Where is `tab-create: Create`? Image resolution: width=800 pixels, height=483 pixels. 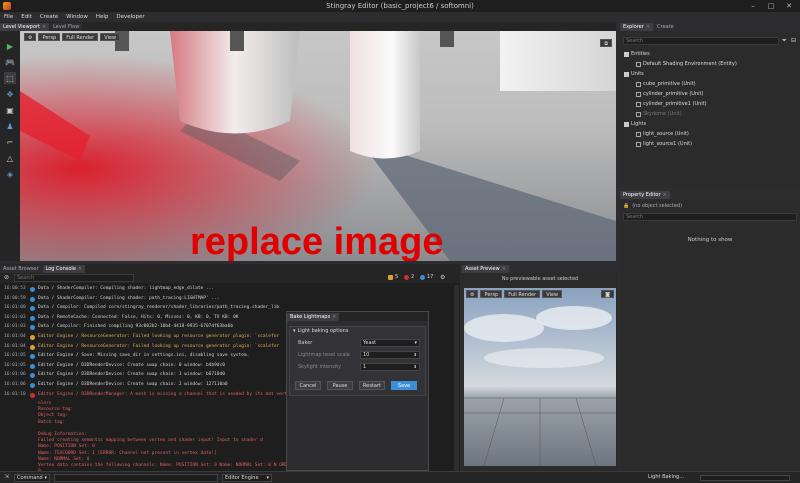
tab-create: Create is located at coordinates (665, 27).